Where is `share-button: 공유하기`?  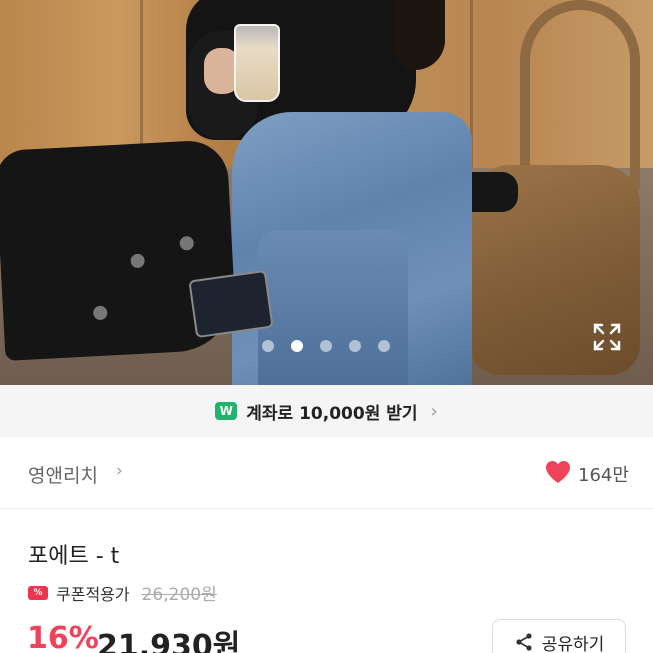 share-button: 공유하기 is located at coordinates (559, 636).